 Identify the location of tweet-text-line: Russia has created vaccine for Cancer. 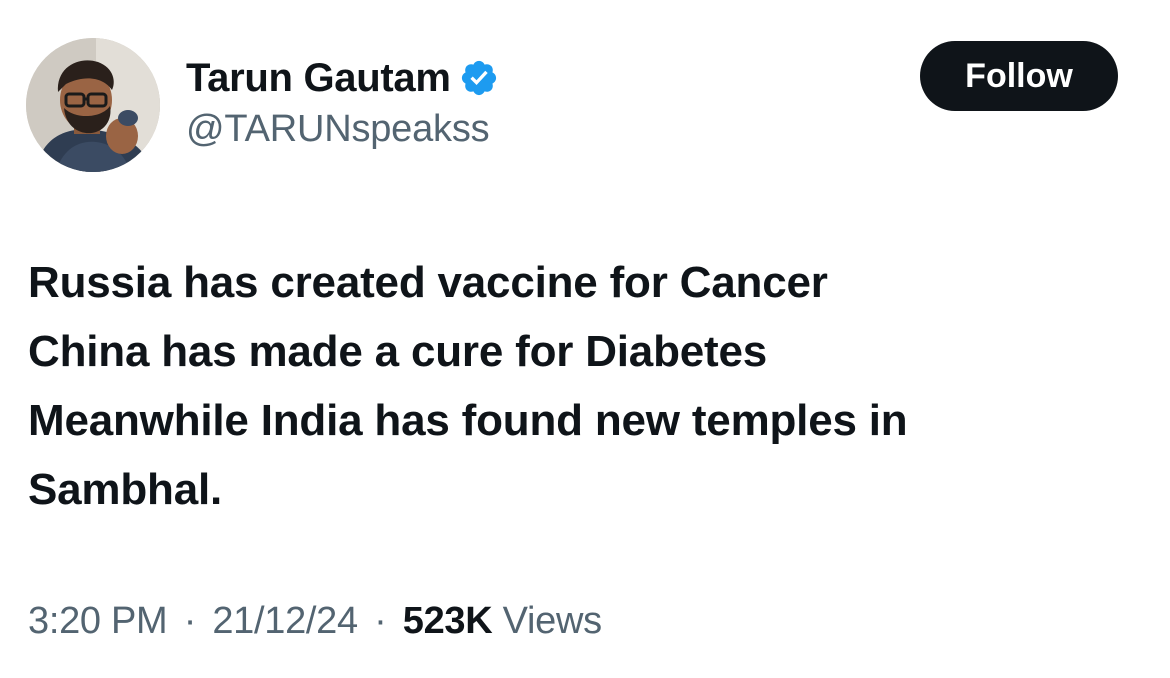
(428, 282).